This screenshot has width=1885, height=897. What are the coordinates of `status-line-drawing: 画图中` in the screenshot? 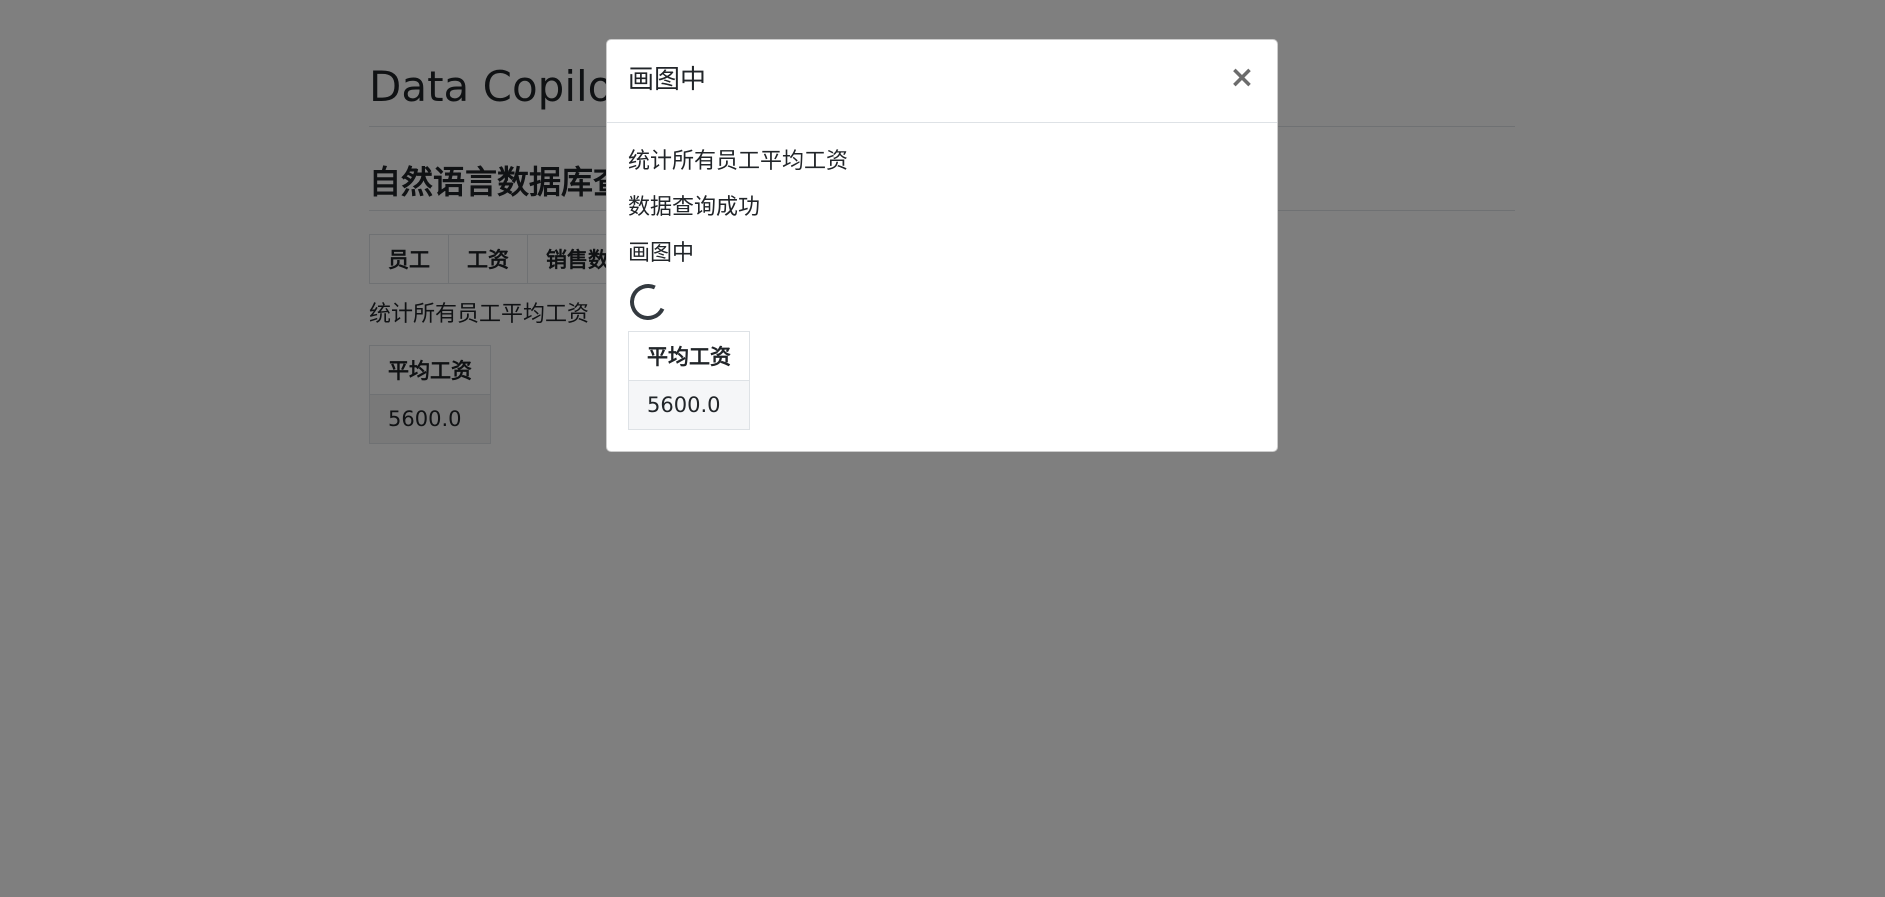 It's located at (661, 253).